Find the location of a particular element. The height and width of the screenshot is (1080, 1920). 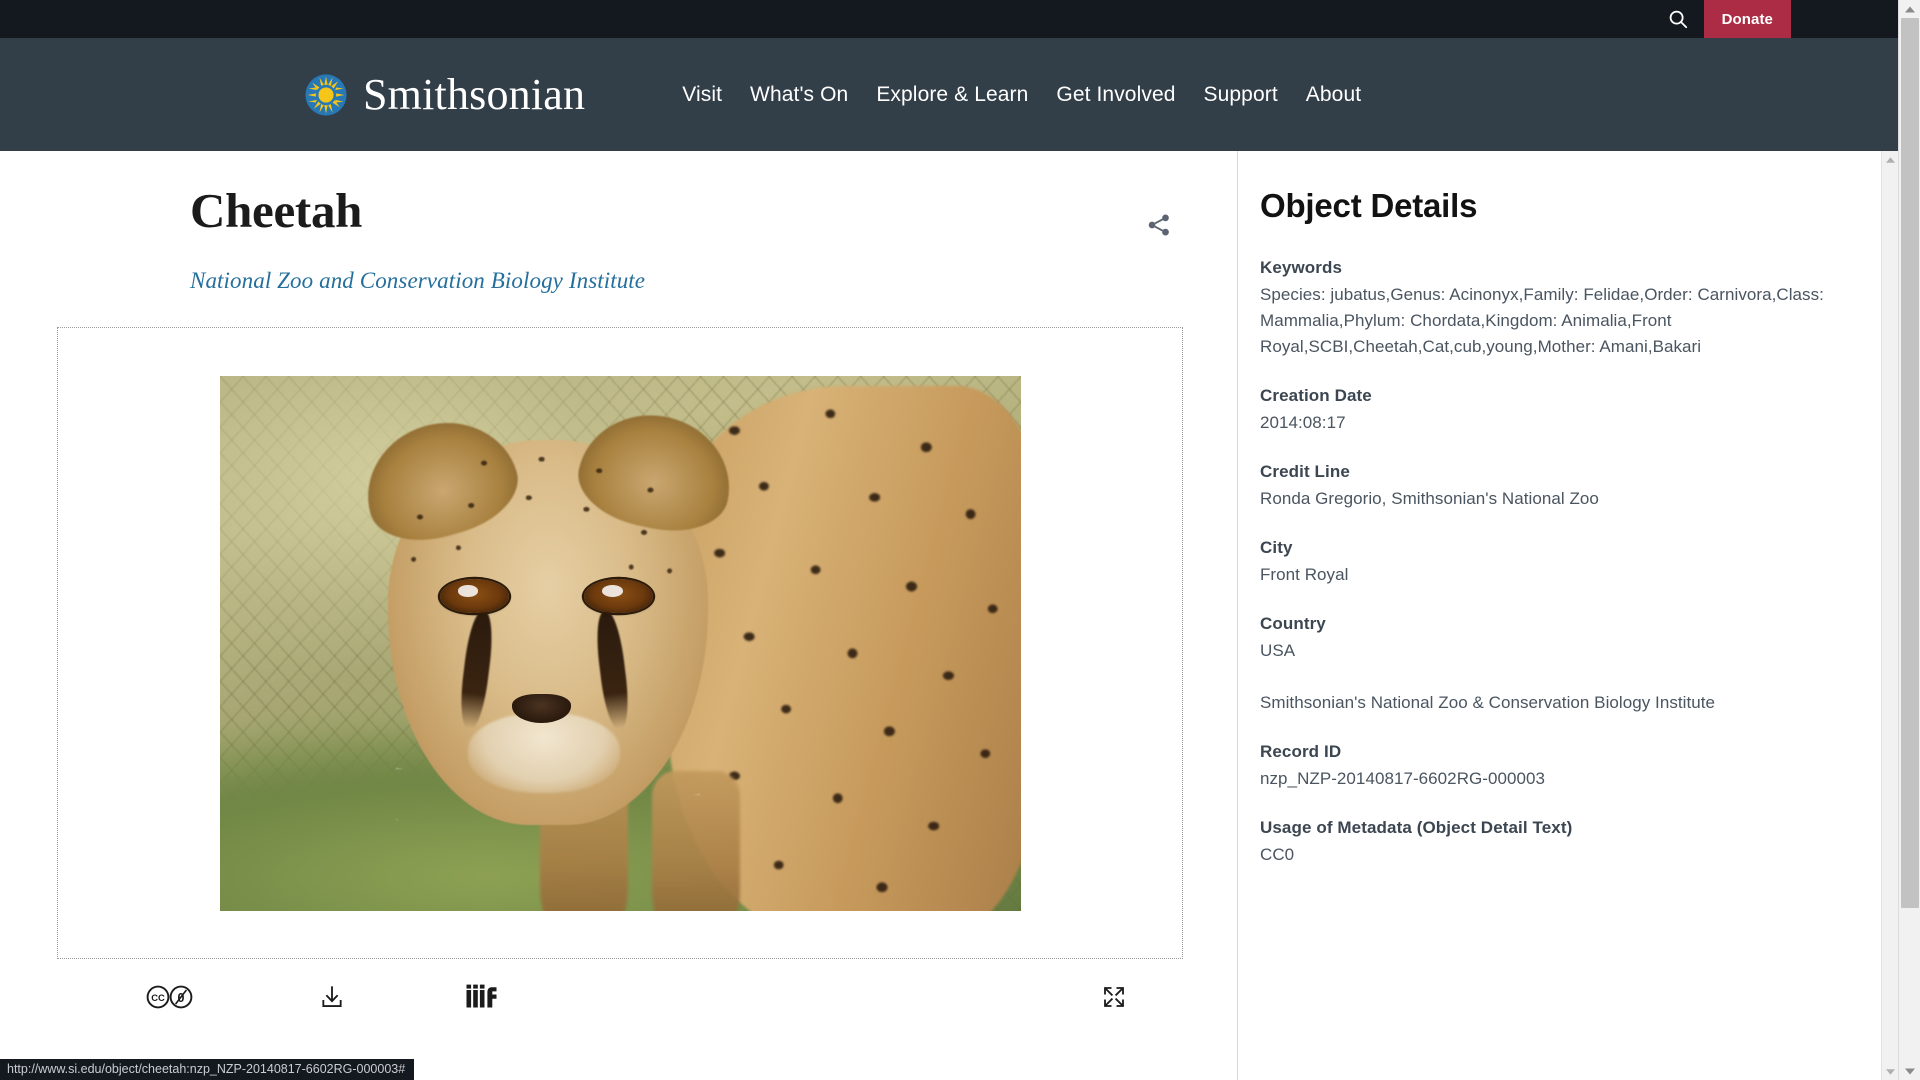

donate-button: Donate is located at coordinates (1747, 19).